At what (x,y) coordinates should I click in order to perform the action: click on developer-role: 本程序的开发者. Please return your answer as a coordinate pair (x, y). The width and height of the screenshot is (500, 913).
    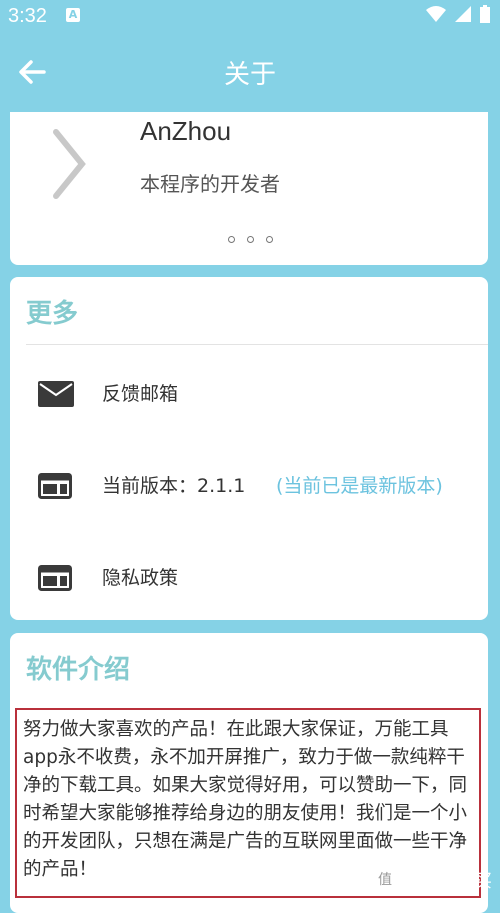
    Looking at the image, I should click on (210, 184).